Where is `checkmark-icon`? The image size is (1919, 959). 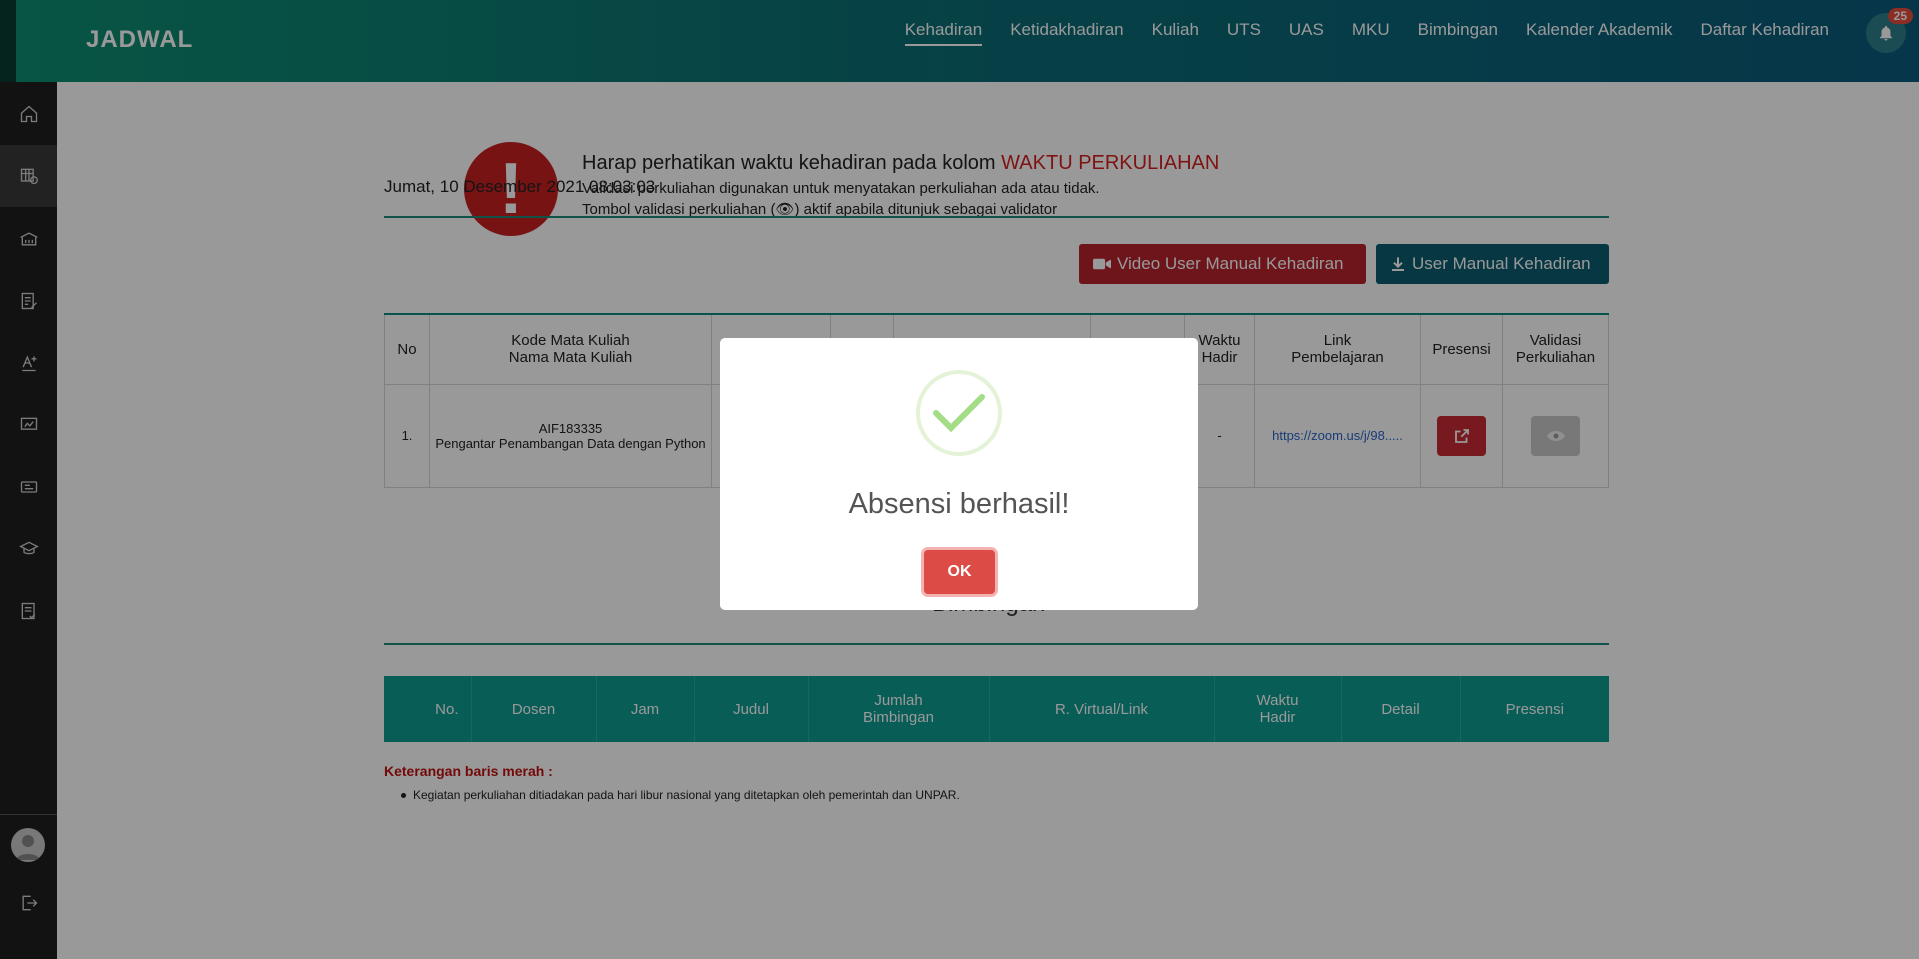
checkmark-icon is located at coordinates (959, 413).